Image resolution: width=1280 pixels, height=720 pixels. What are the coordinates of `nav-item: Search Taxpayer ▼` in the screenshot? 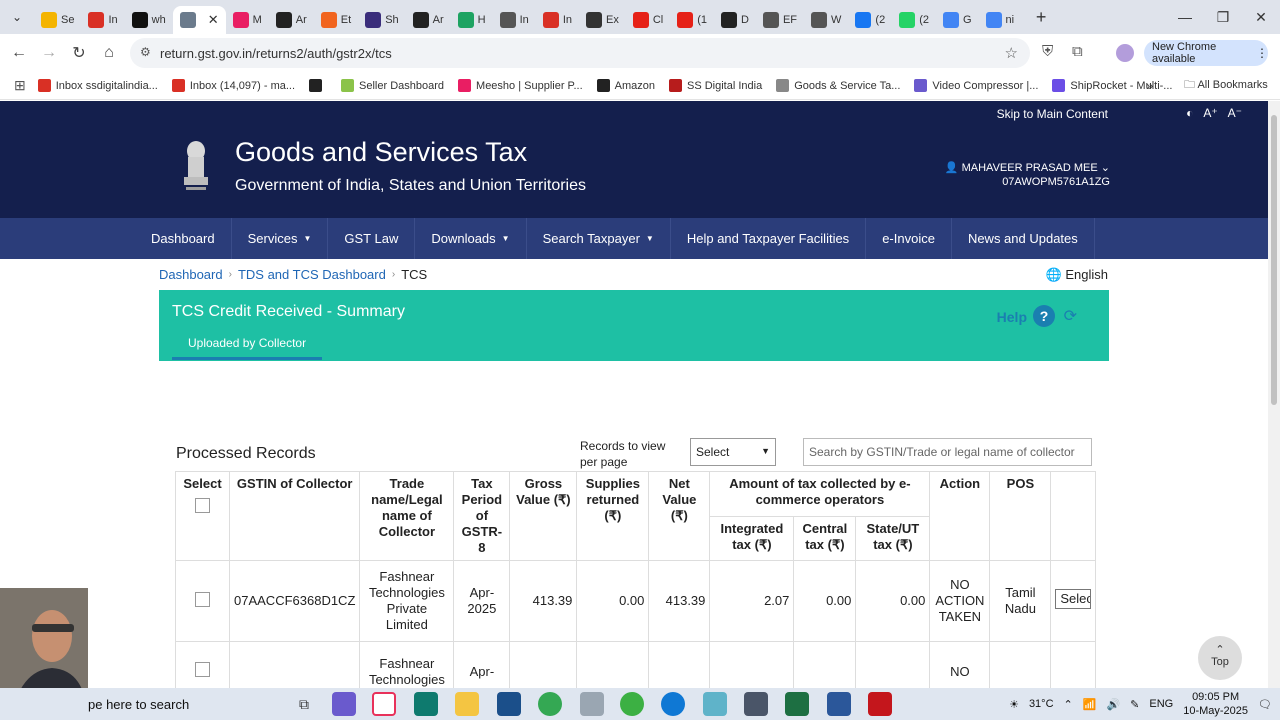 It's located at (599, 238).